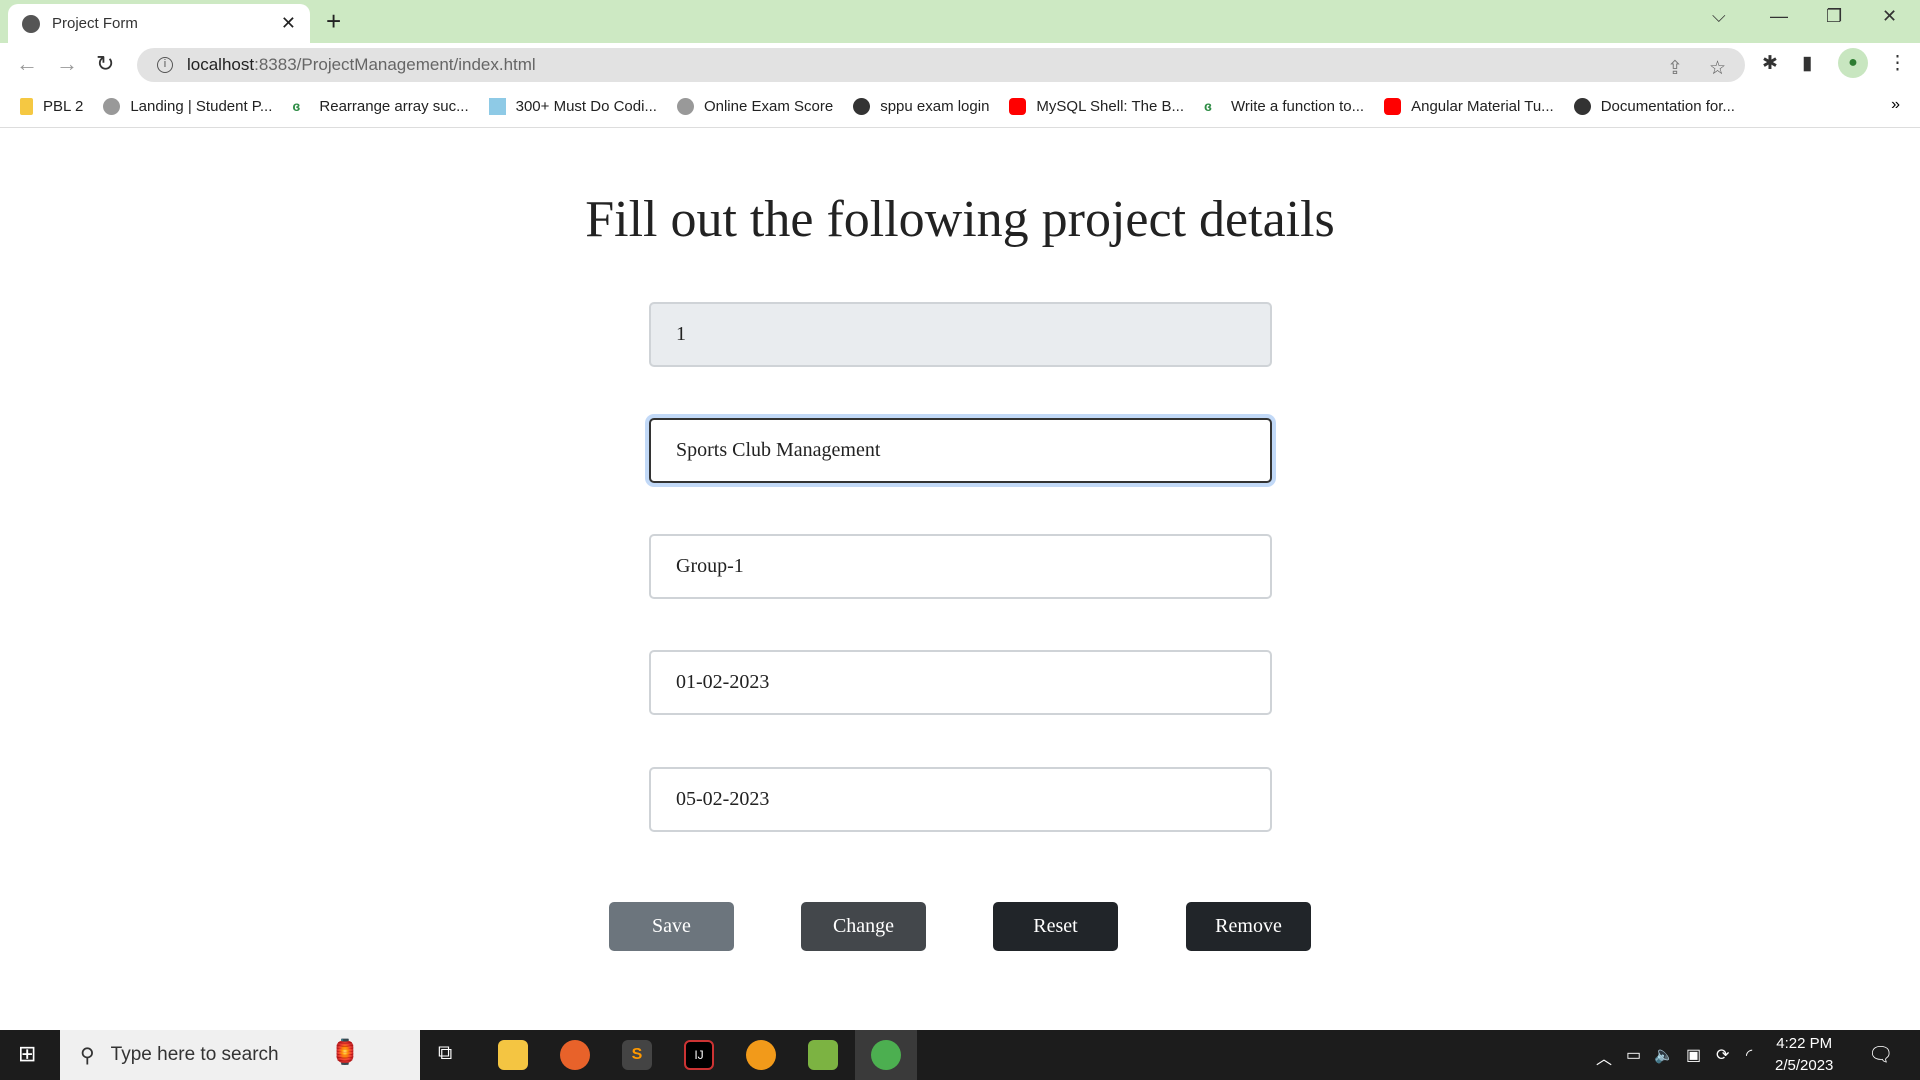 This screenshot has width=1920, height=1080. Describe the element at coordinates (1853, 63) in the screenshot. I see `profile-avatar: ●` at that location.